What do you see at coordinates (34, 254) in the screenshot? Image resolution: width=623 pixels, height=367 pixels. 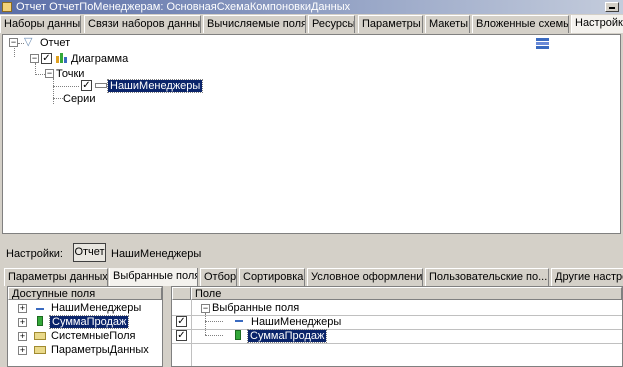 I see `settings-label: Настройки:` at bounding box center [34, 254].